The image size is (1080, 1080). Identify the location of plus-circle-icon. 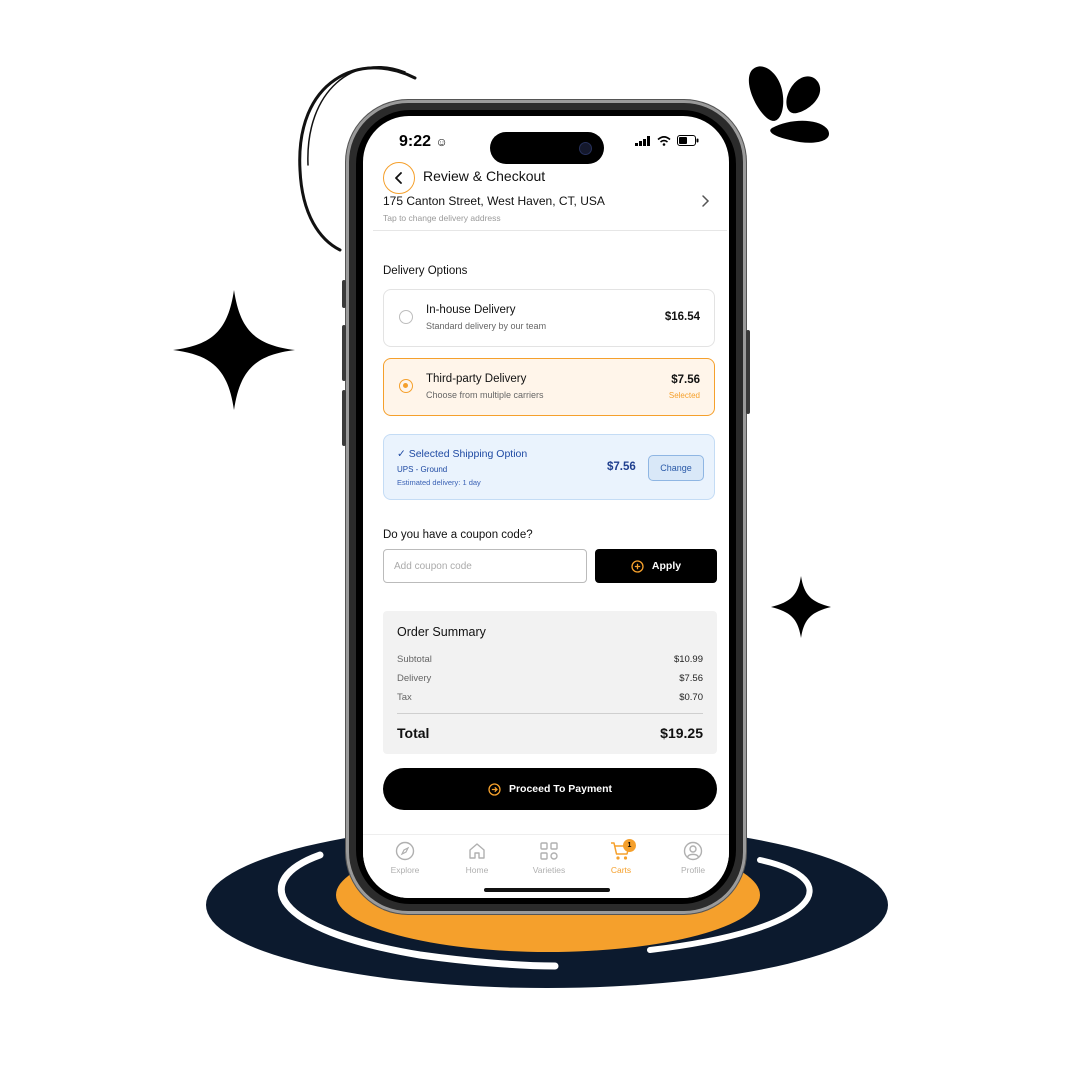
(637, 566).